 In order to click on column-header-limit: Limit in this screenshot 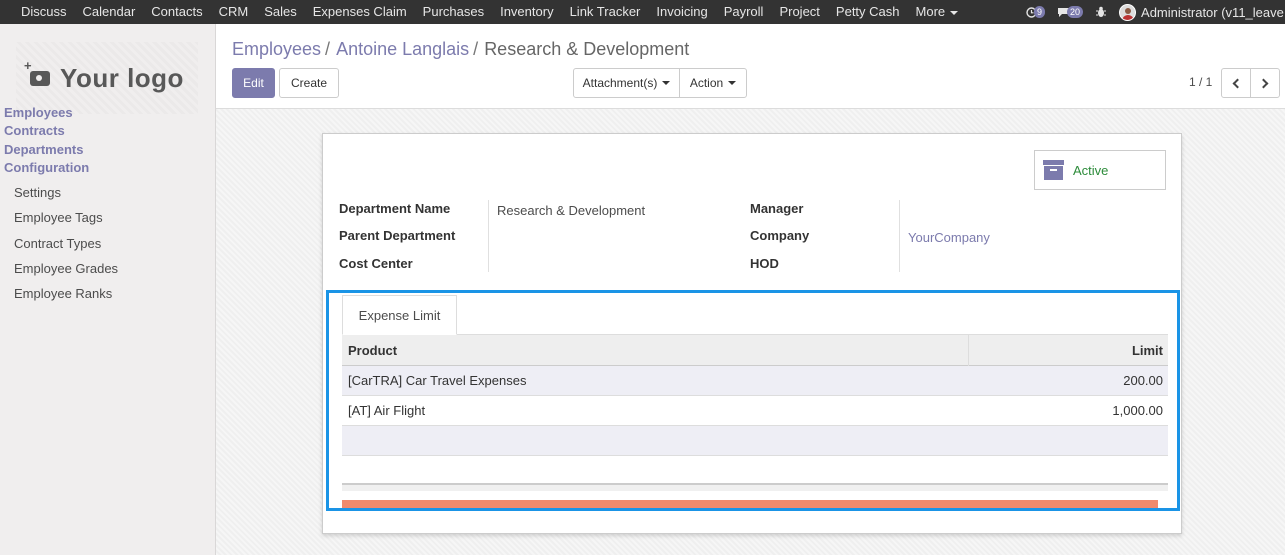, I will do `click(1147, 350)`.